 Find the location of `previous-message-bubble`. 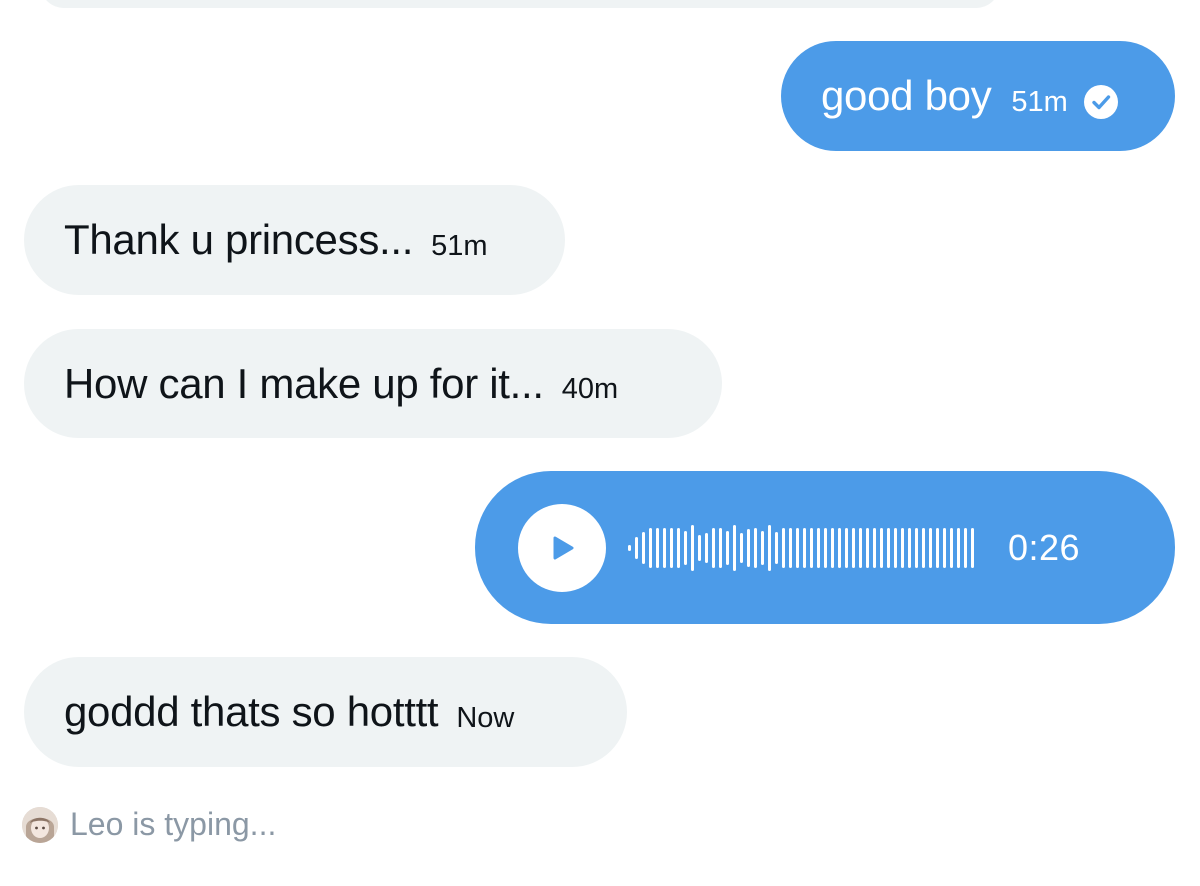

previous-message-bubble is located at coordinates (520, 4).